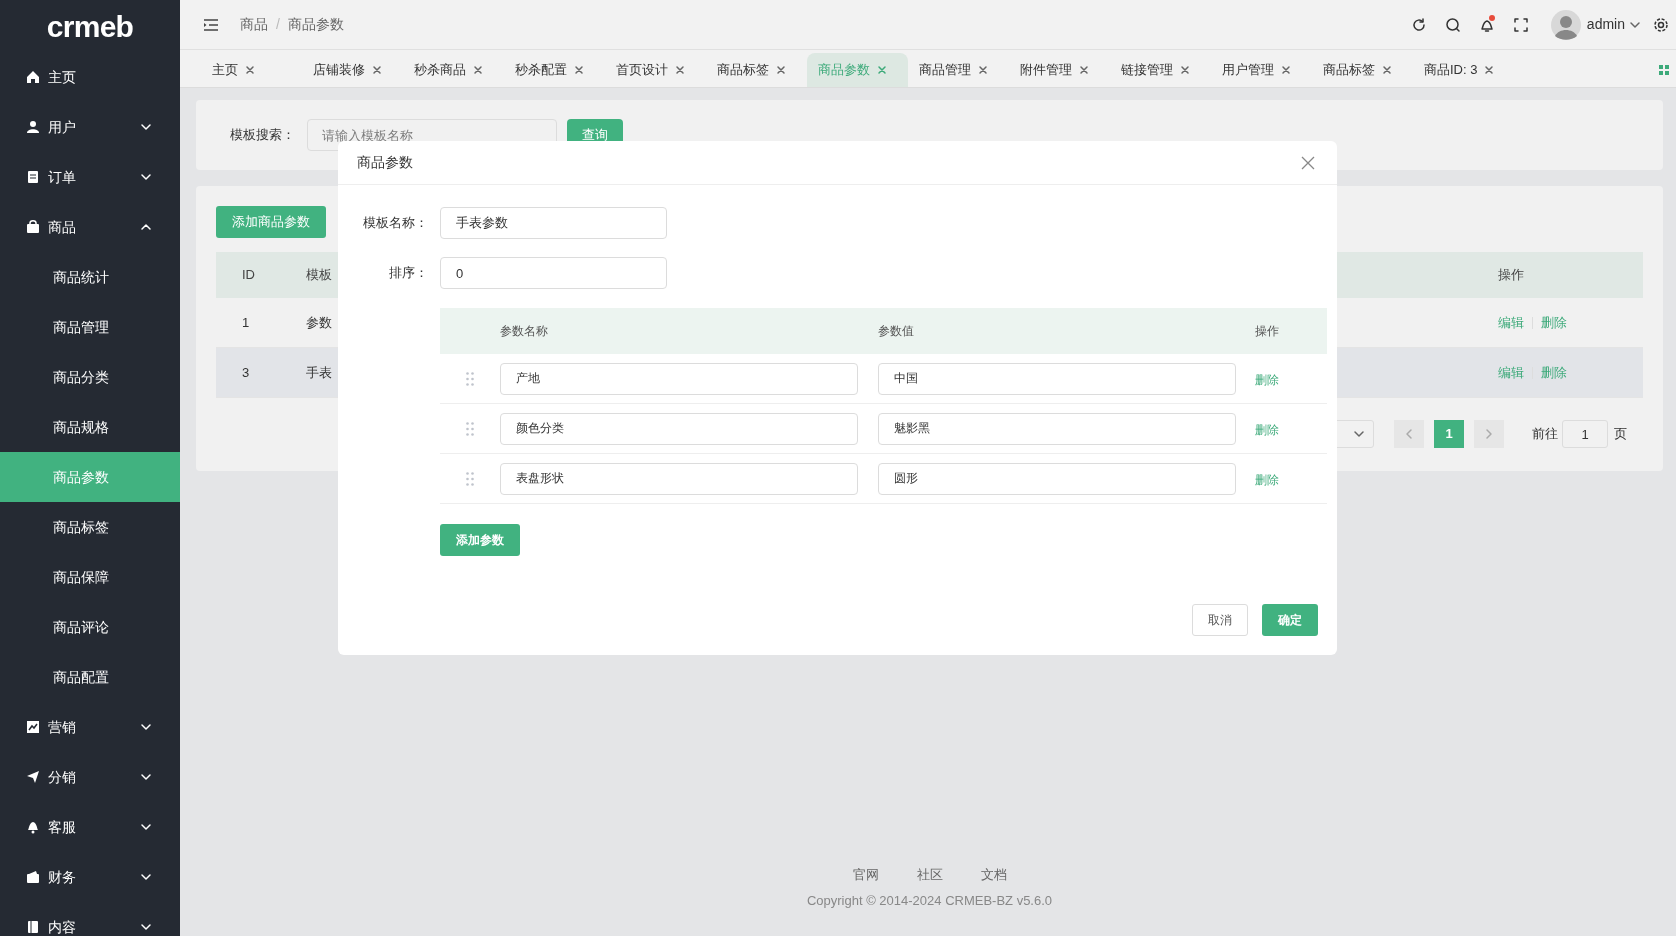  Describe the element at coordinates (90, 77) in the screenshot. I see `sidebar-item: 主页` at that location.